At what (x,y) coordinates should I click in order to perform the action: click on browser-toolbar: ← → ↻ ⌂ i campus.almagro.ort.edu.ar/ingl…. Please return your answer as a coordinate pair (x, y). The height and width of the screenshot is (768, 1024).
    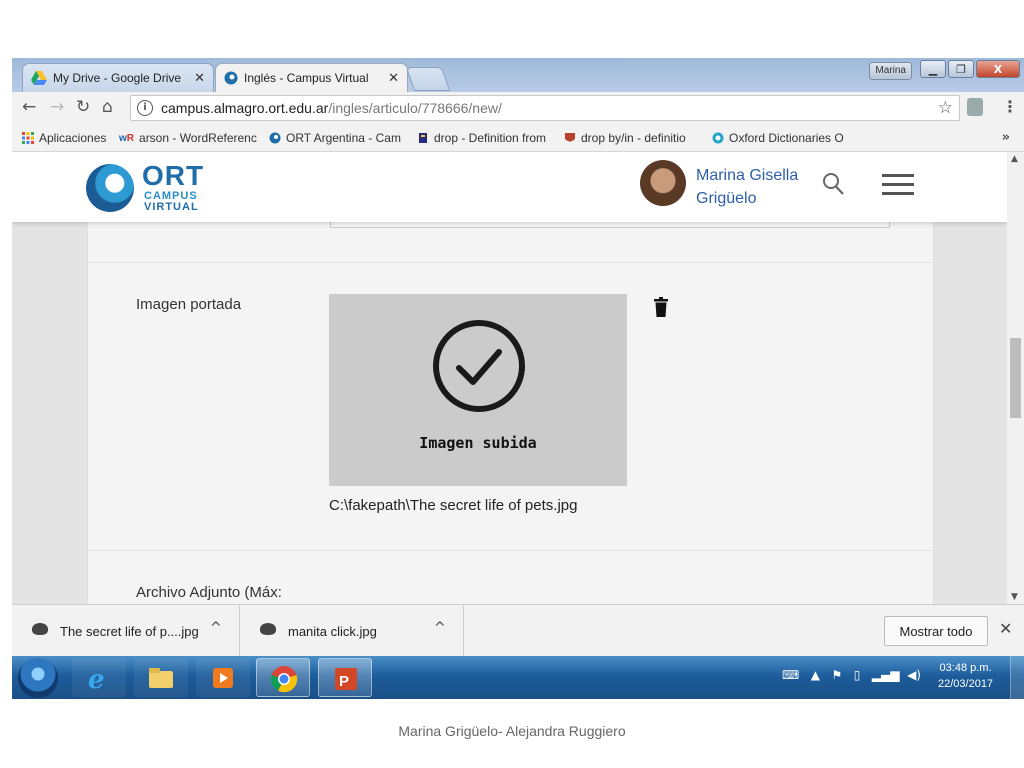
    Looking at the image, I should click on (518, 109).